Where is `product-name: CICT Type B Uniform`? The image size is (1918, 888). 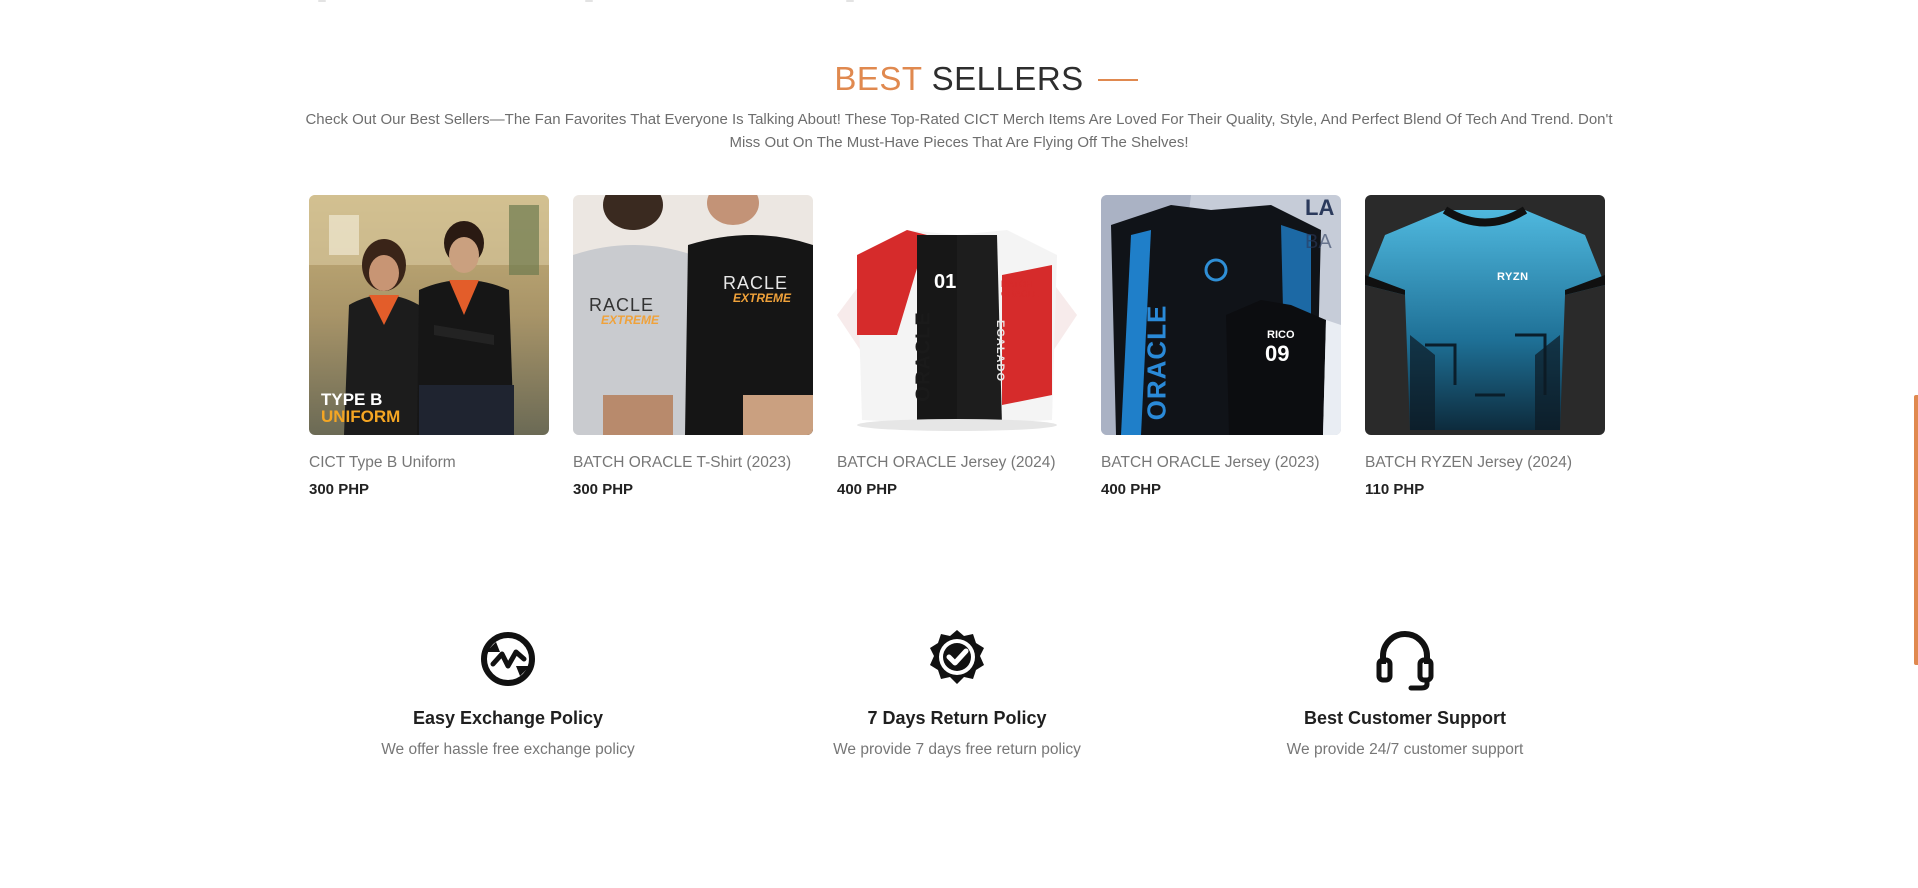
product-name: CICT Type B Uniform is located at coordinates (429, 463).